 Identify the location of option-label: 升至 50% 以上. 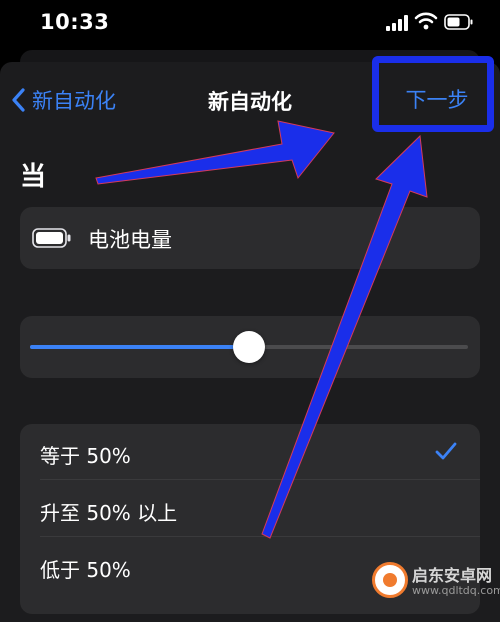
(109, 513).